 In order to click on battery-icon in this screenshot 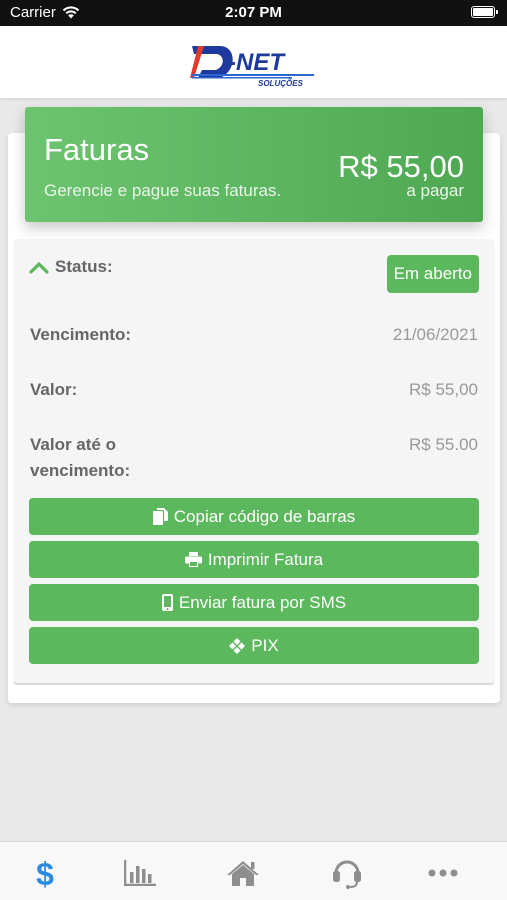, I will do `click(484, 12)`.